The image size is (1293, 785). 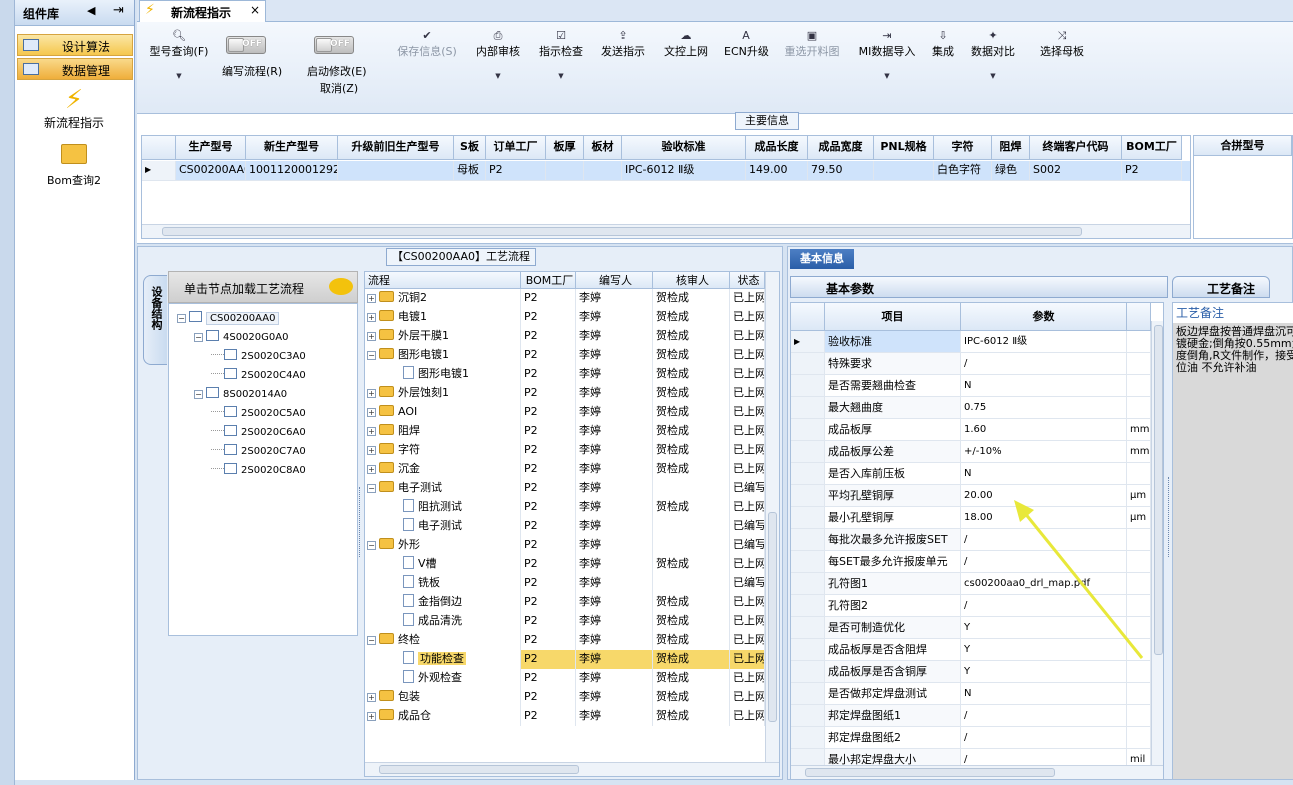 I want to click on table-row: − 外形 P2 李婷 已编写, so click(x=565, y=545).